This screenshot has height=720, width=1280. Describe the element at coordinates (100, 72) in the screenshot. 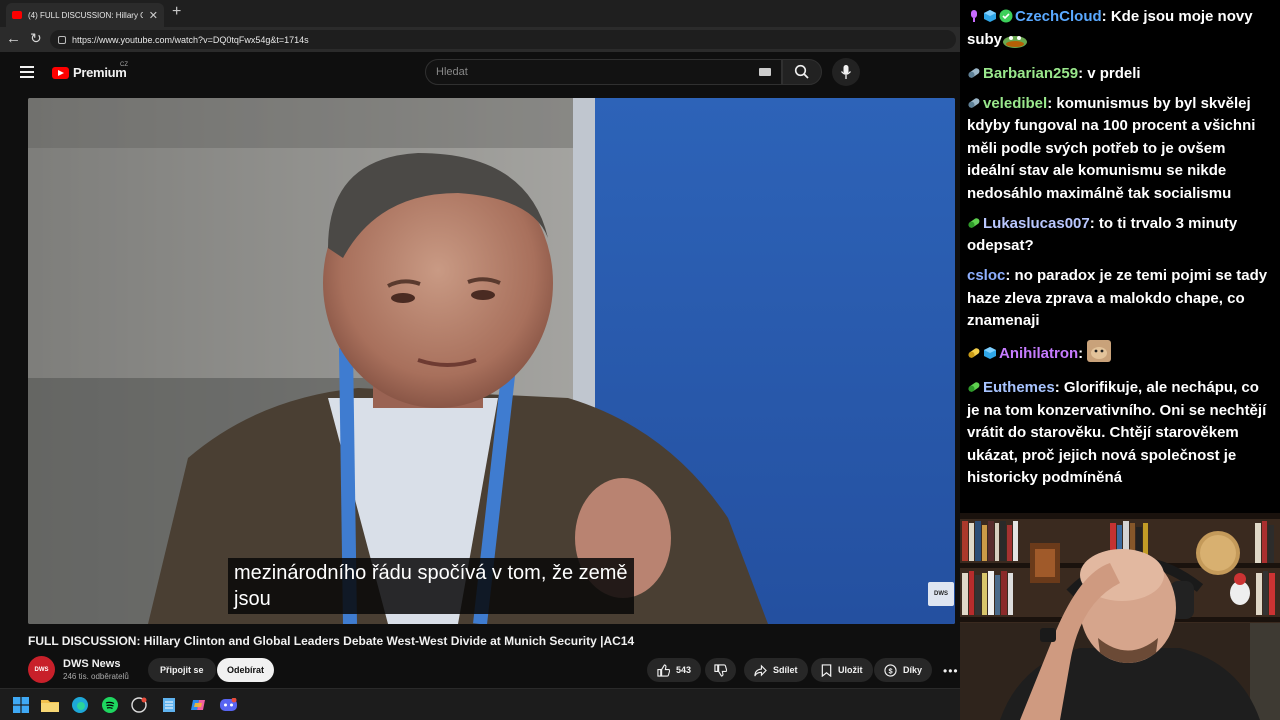

I see `logo-text: Premium` at that location.